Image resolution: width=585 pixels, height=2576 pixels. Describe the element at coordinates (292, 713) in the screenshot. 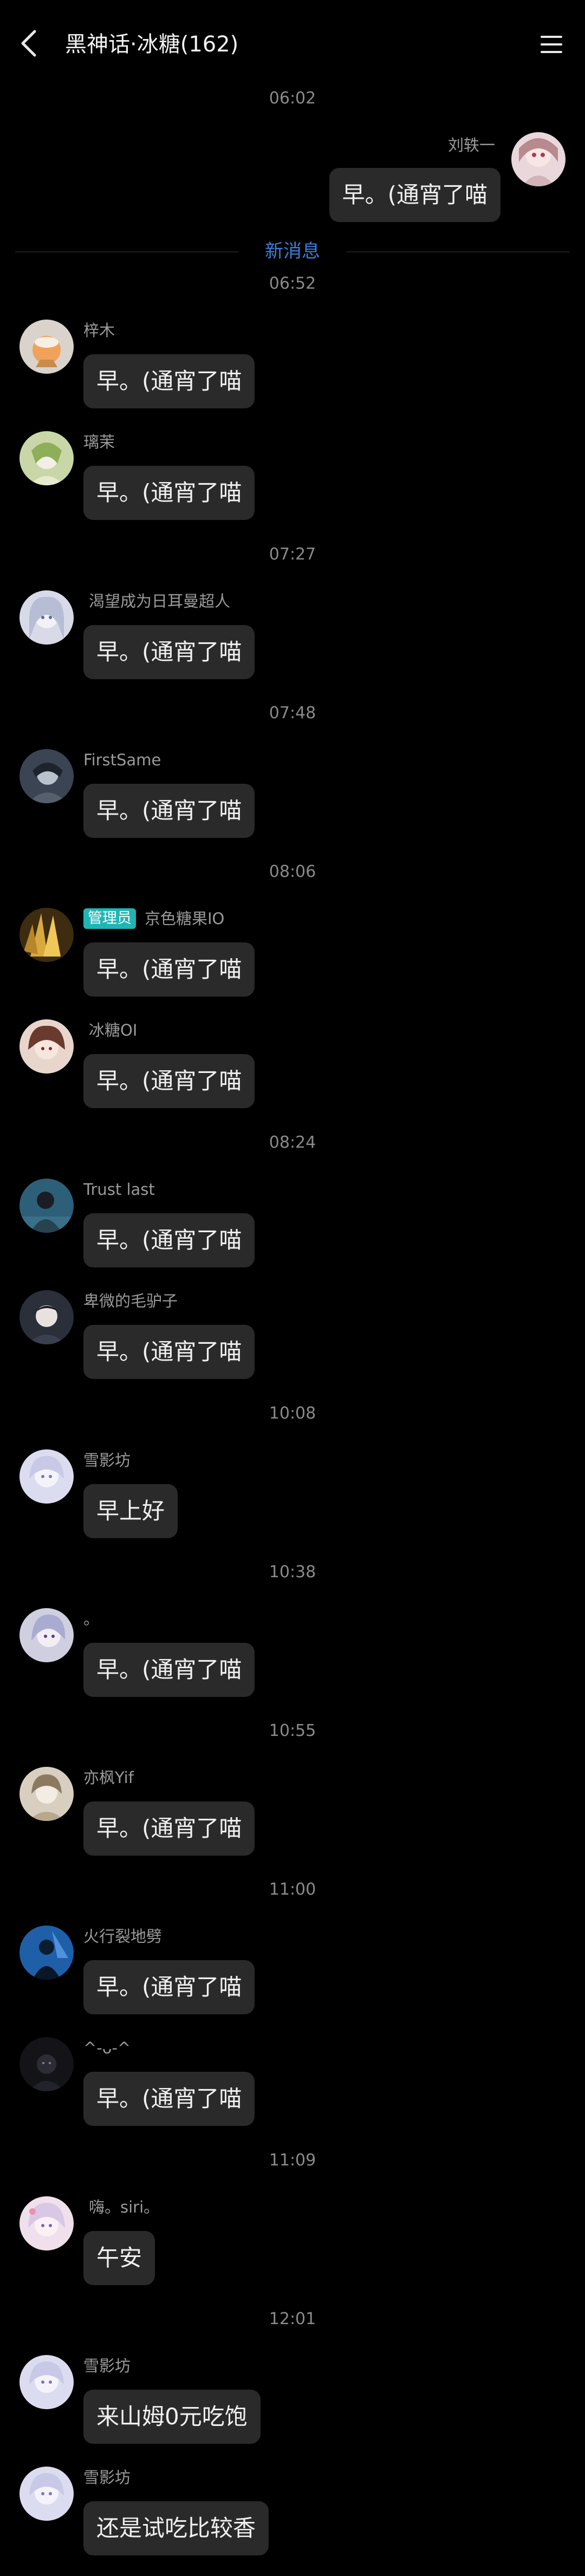

I see `timestamp: 07:48` at that location.